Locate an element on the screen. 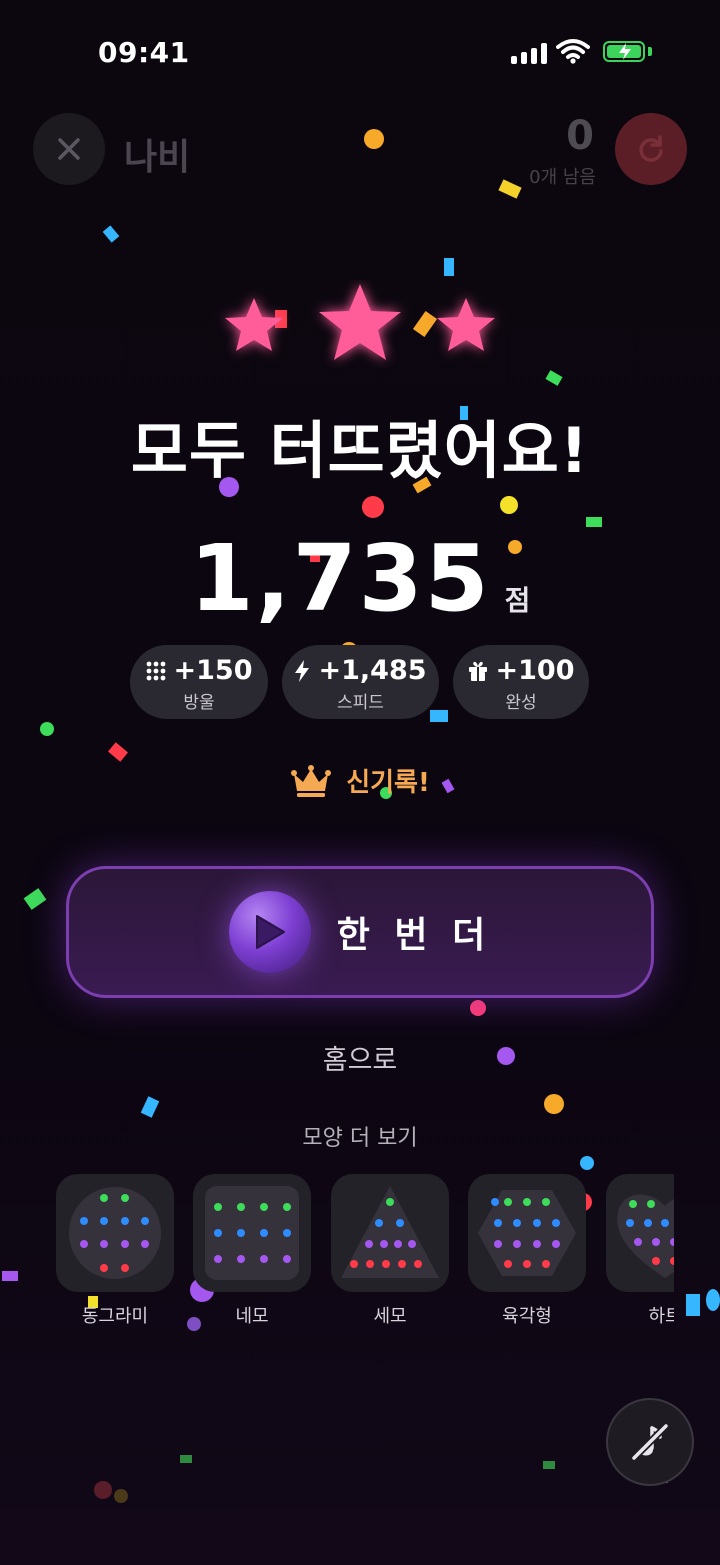 The height and width of the screenshot is (1565, 720). bonus-value: +100 is located at coordinates (535, 670).